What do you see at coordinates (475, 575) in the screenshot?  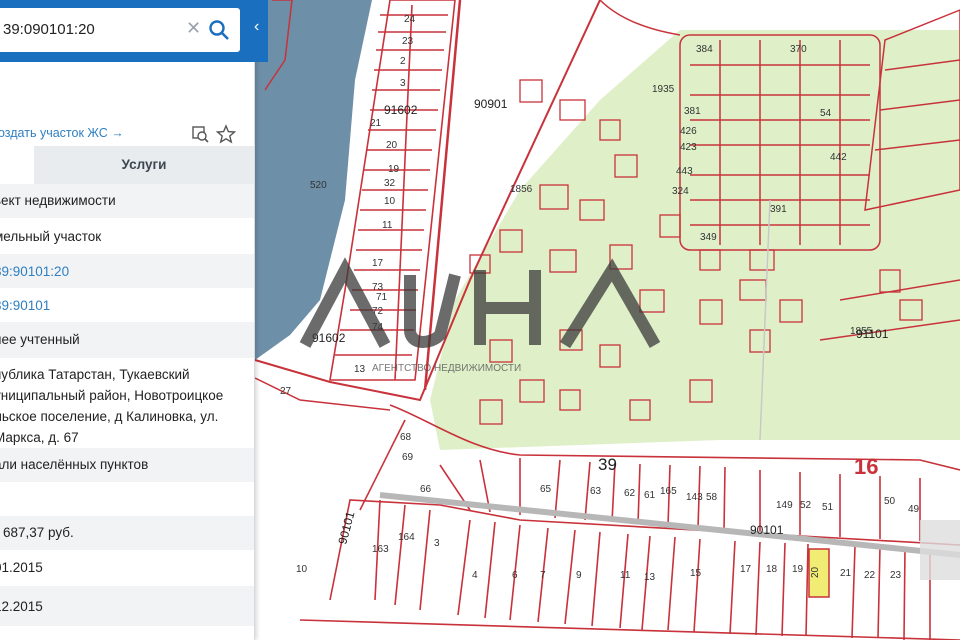 I see `svg-text: 4` at bounding box center [475, 575].